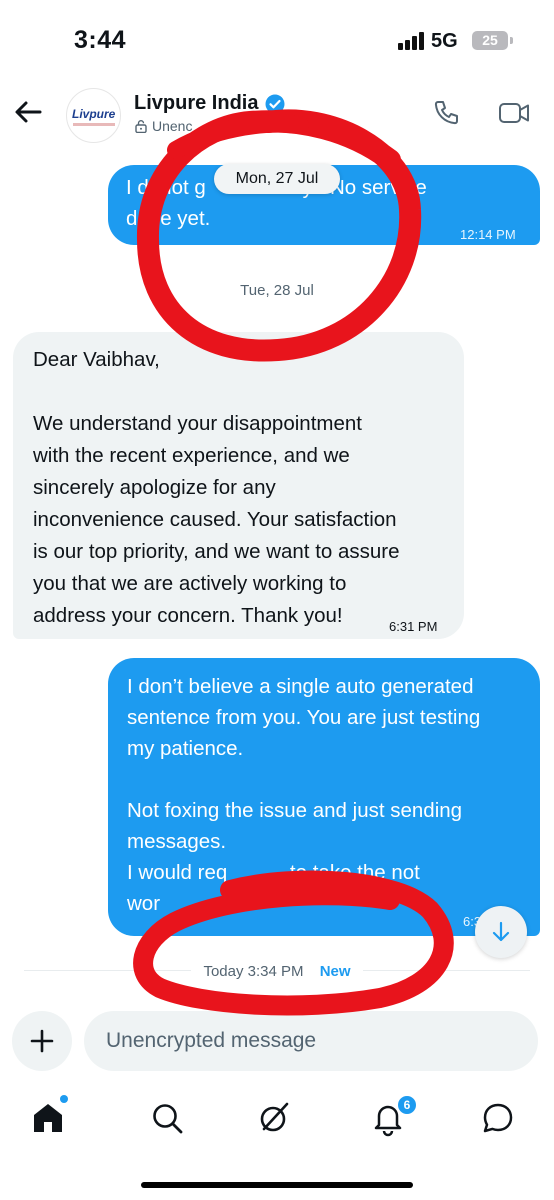  I want to click on avatar: Livpure, so click(93, 115).